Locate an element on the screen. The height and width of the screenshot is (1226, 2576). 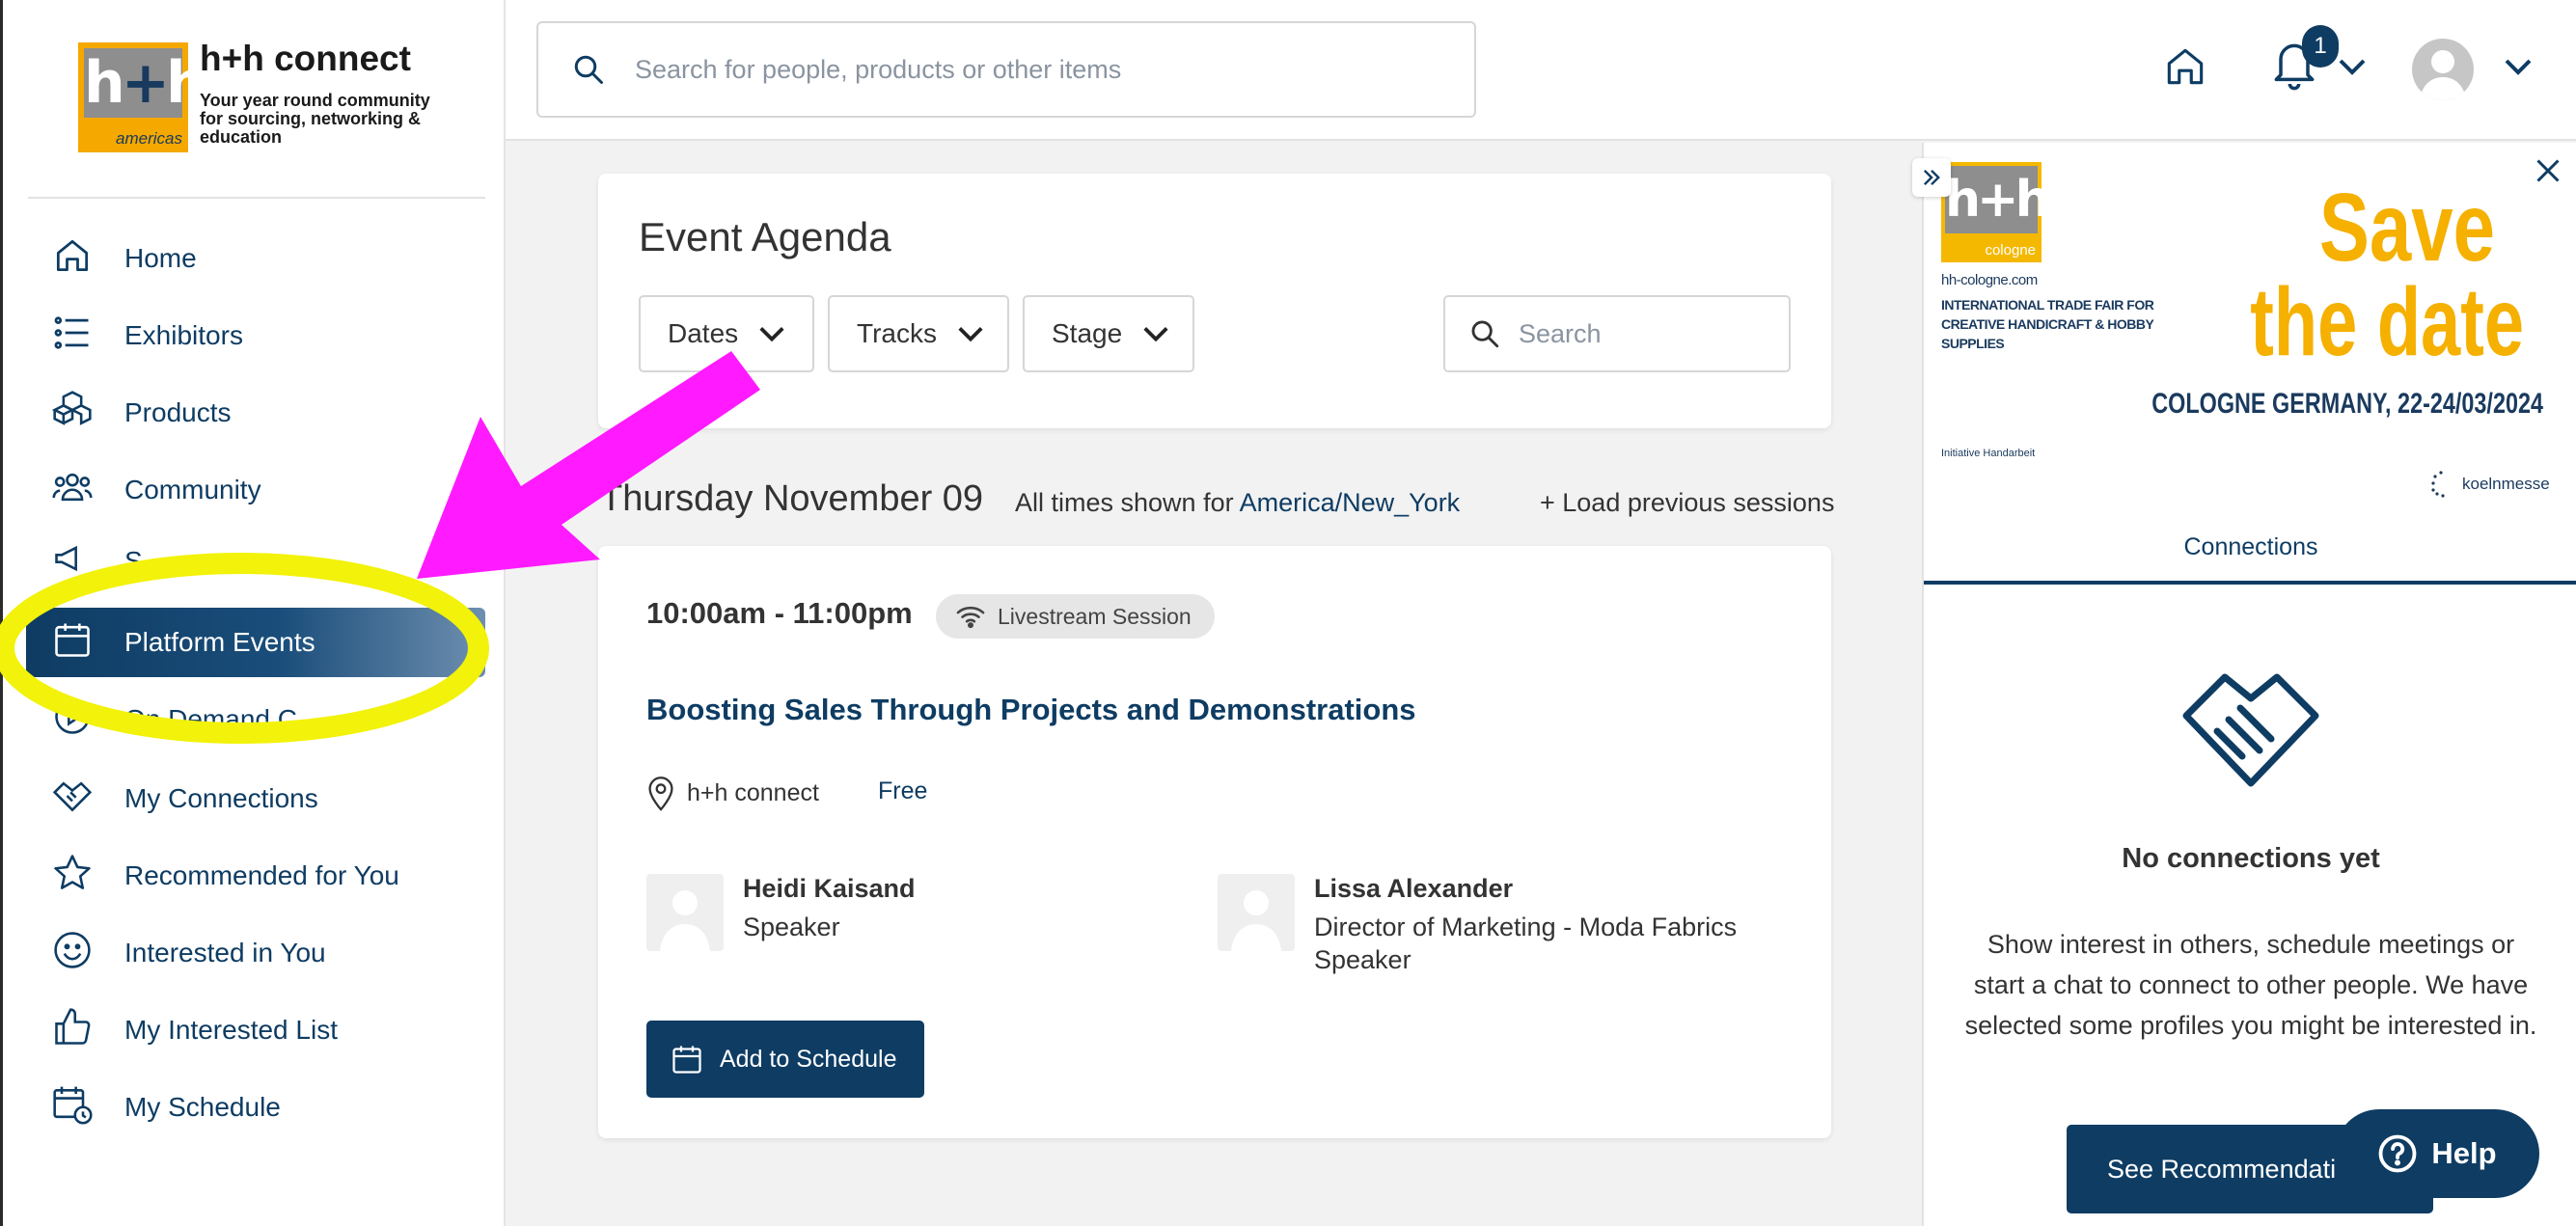
organizer-label: koelnmesse is located at coordinates (2506, 484).